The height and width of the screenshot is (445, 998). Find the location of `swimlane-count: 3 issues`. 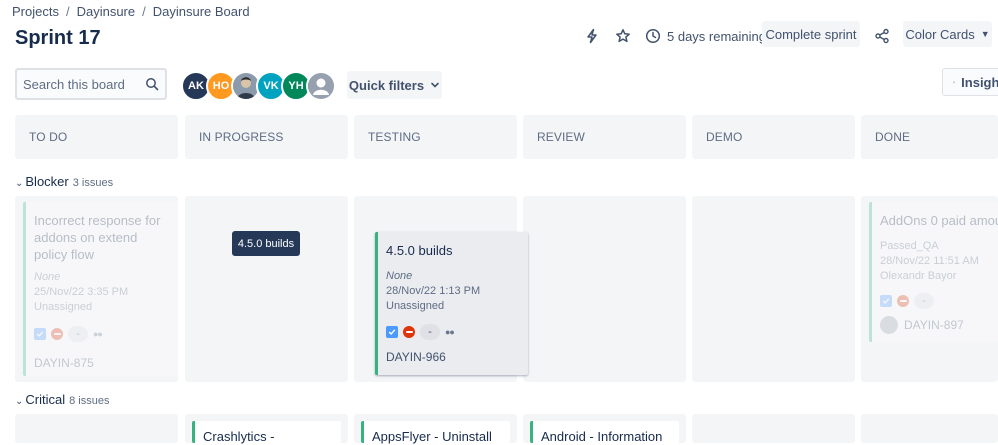

swimlane-count: 3 issues is located at coordinates (93, 183).